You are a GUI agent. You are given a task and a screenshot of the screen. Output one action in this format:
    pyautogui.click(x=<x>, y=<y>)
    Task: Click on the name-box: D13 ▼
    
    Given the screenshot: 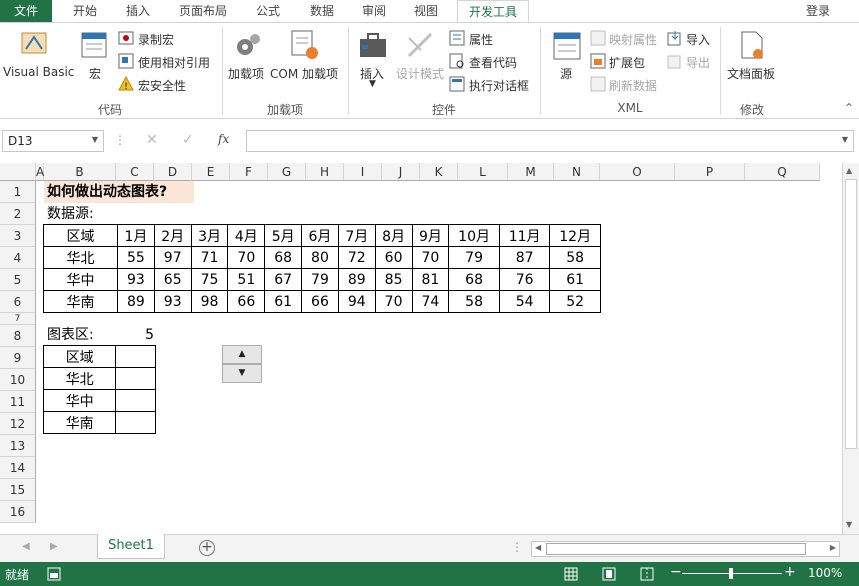 What is the action you would take?
    pyautogui.click(x=53, y=141)
    